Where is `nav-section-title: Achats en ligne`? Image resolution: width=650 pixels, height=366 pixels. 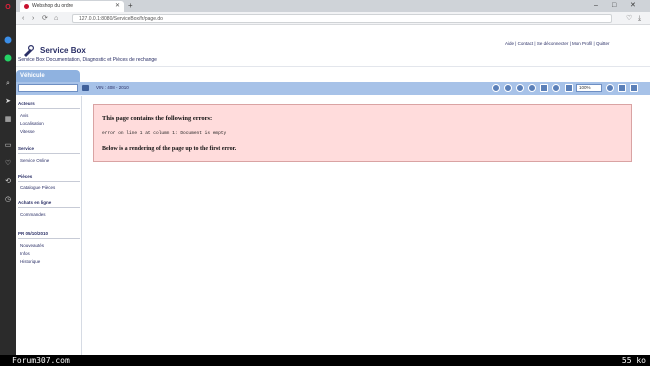 nav-section-title: Achats en ligne is located at coordinates (35, 202).